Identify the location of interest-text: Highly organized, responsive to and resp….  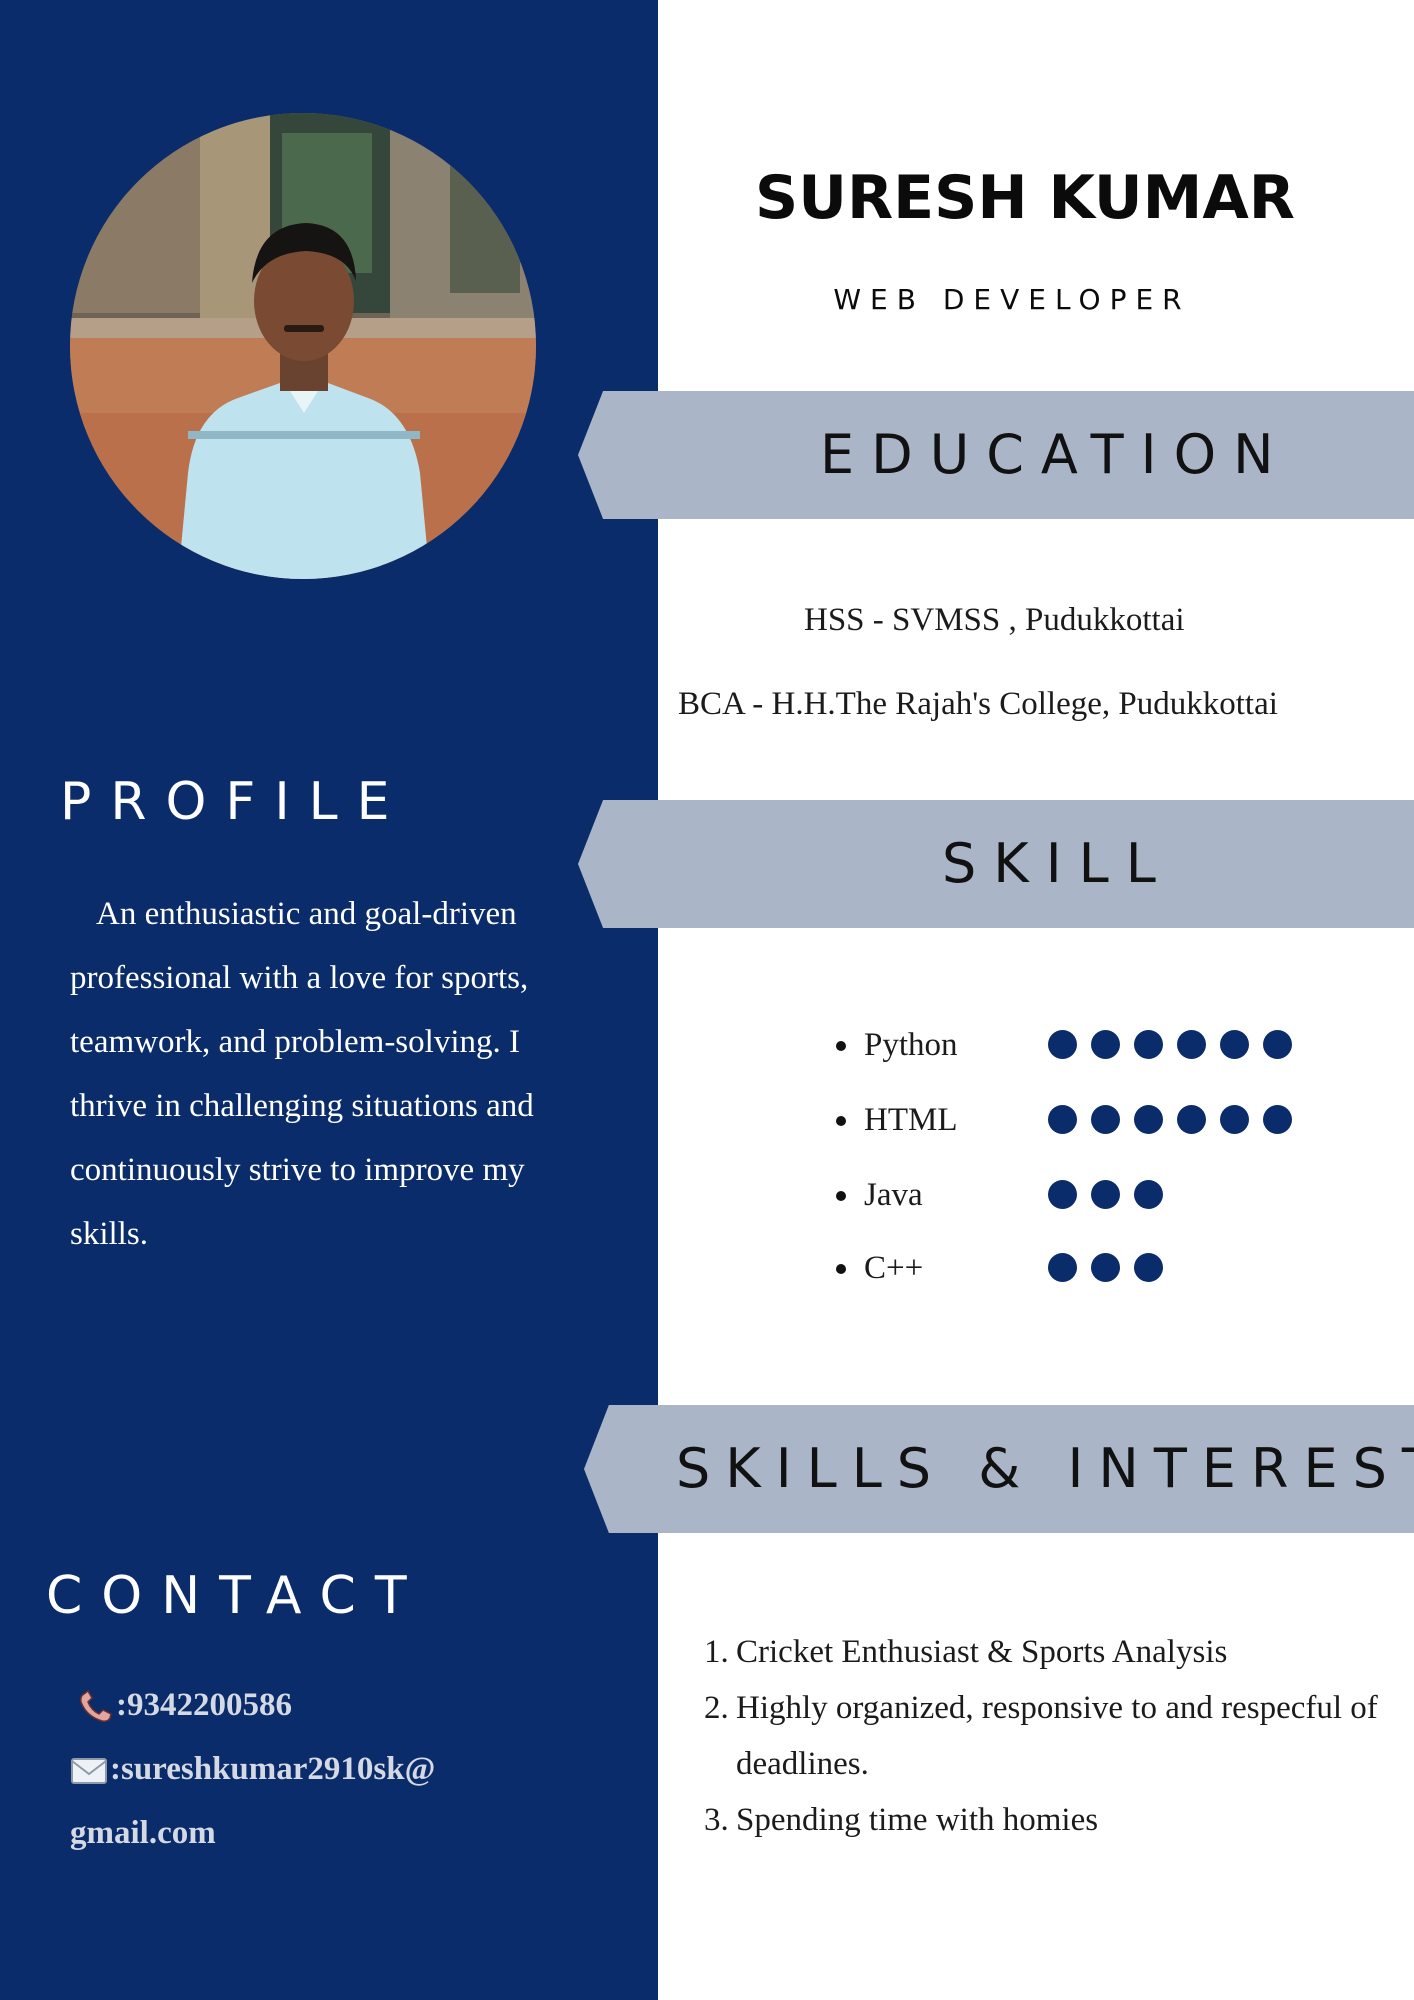
(1057, 1736).